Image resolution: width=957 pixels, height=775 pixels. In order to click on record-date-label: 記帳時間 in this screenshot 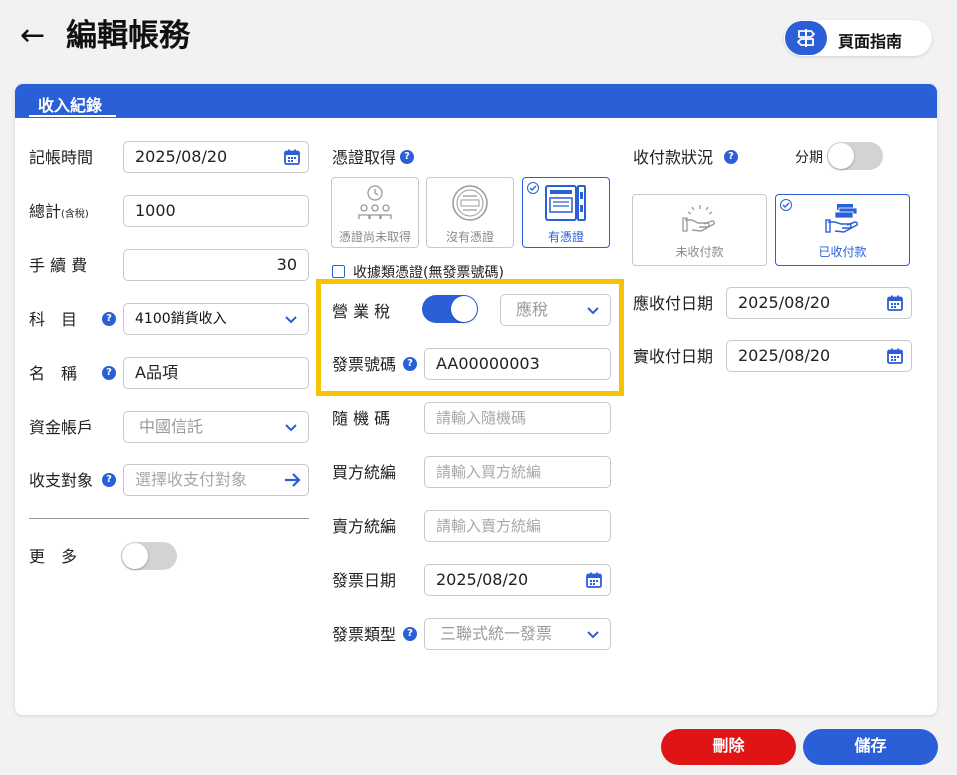, I will do `click(61, 157)`.